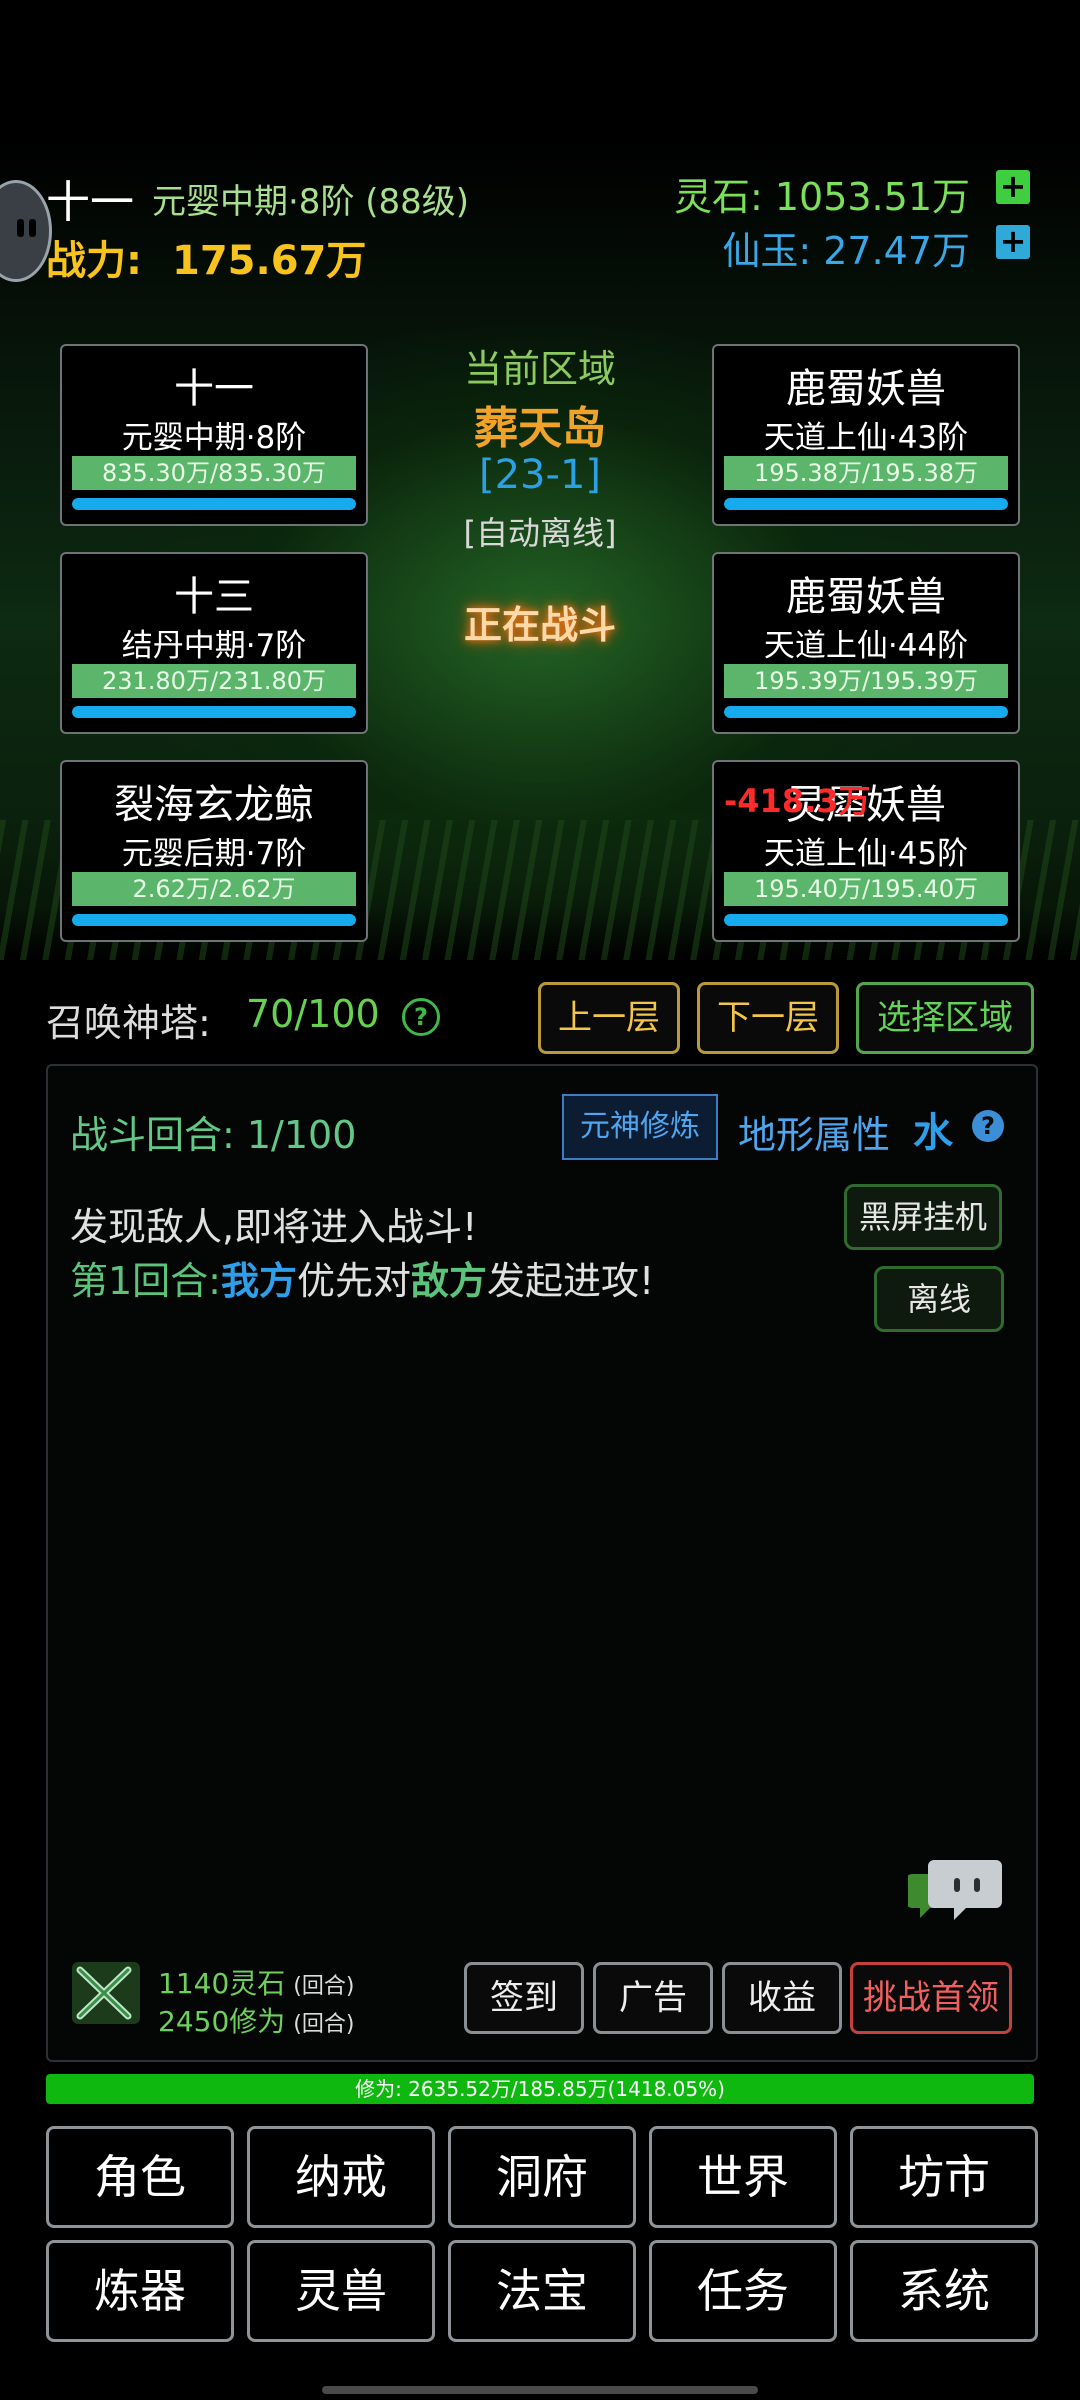 Image resolution: width=1080 pixels, height=2400 pixels. Describe the element at coordinates (214, 854) in the screenshot. I see `unit-rank: 元婴后期·7阶` at that location.